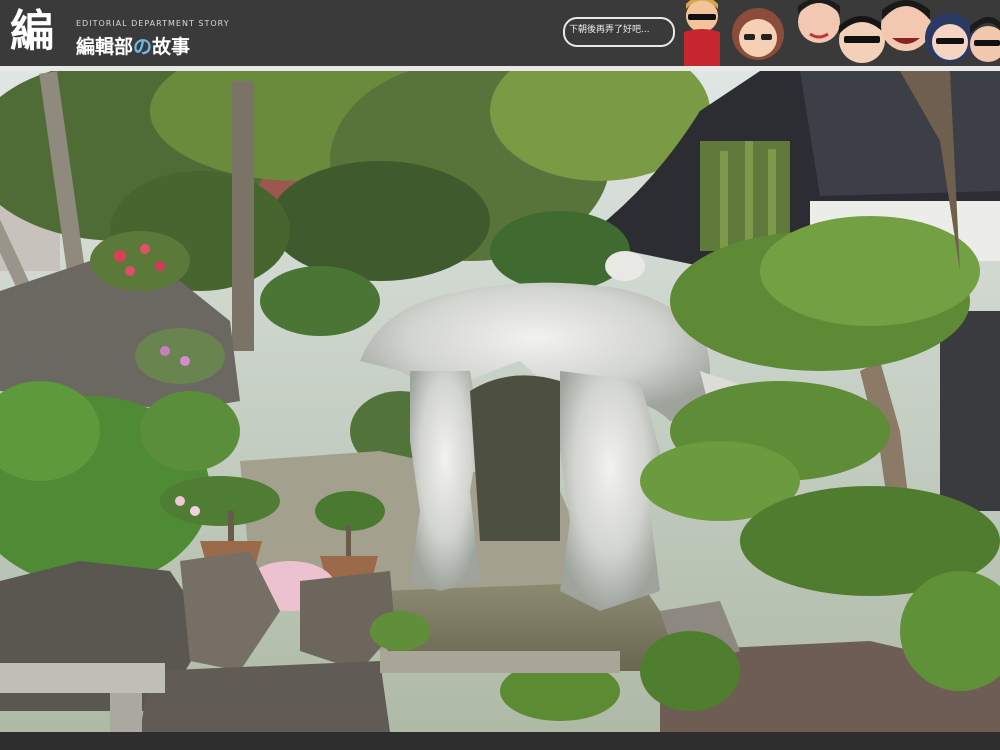 The width and height of the screenshot is (1000, 750). What do you see at coordinates (105, 47) in the screenshot?
I see `site-title-main: 編輯部` at bounding box center [105, 47].